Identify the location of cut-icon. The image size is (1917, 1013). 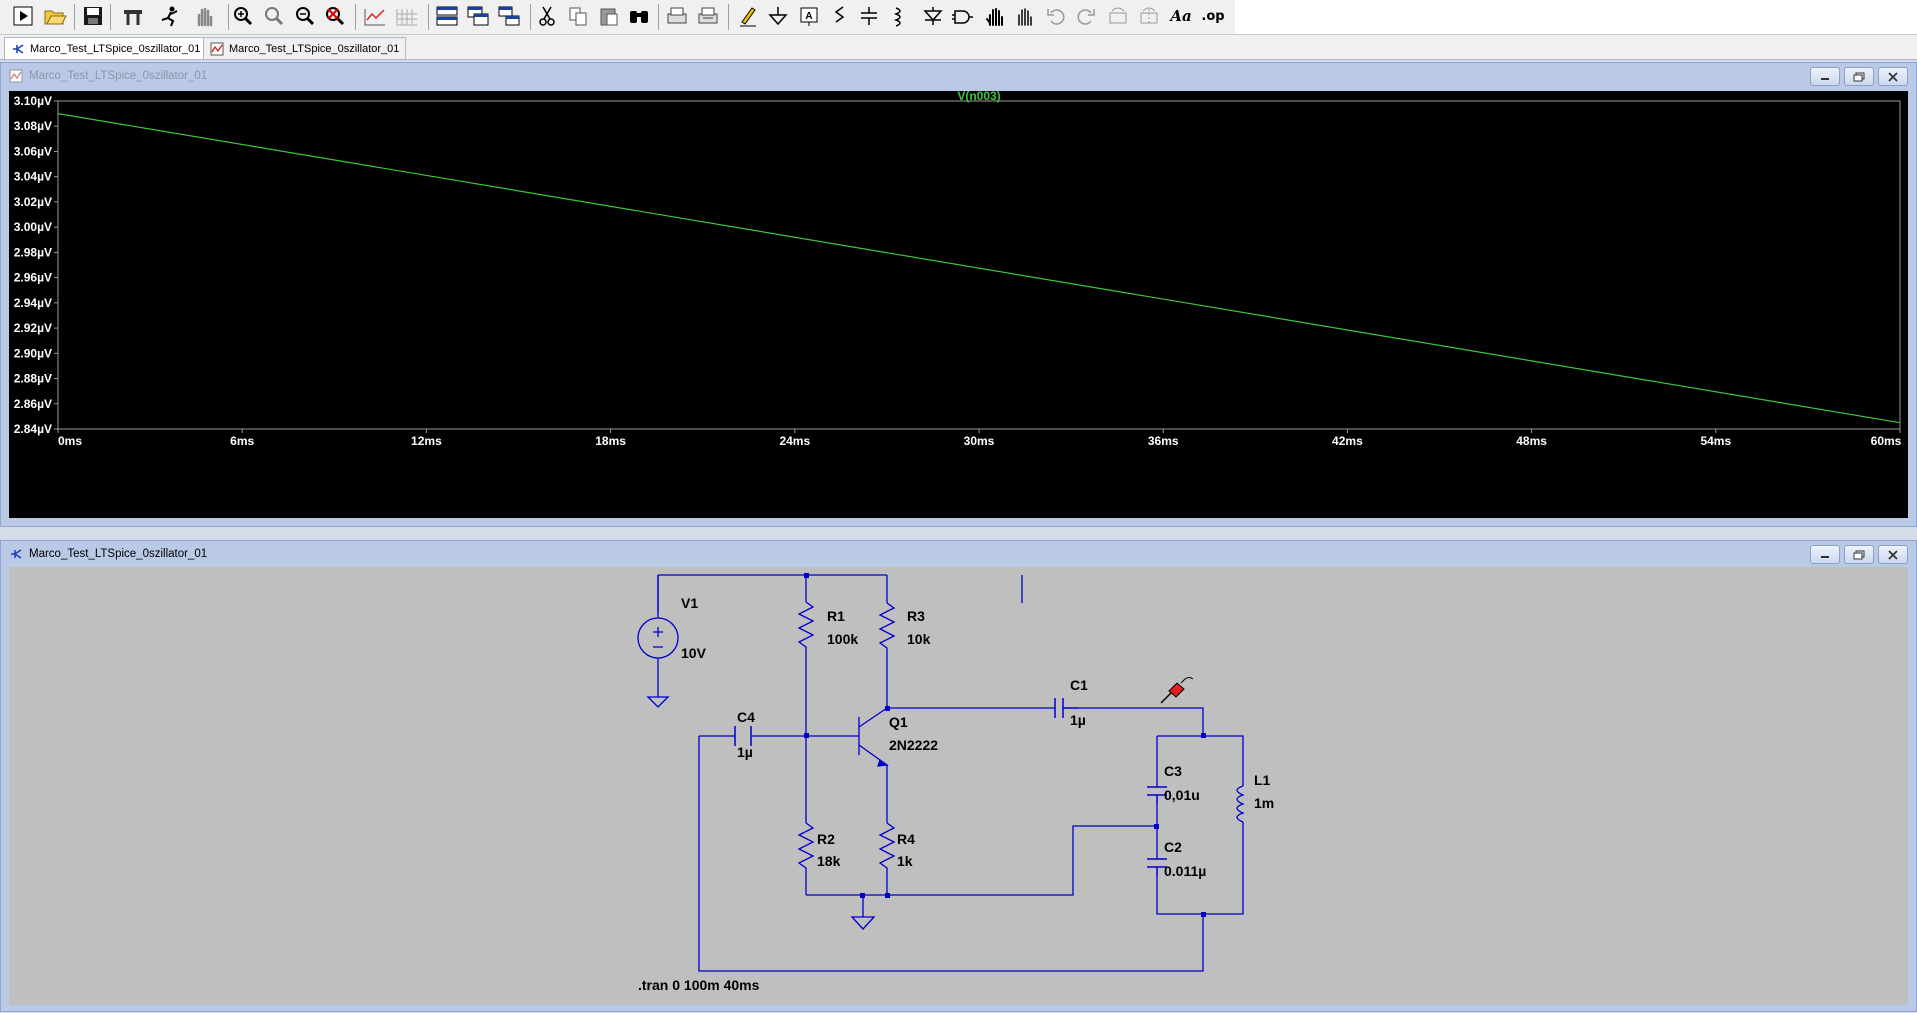
(547, 16).